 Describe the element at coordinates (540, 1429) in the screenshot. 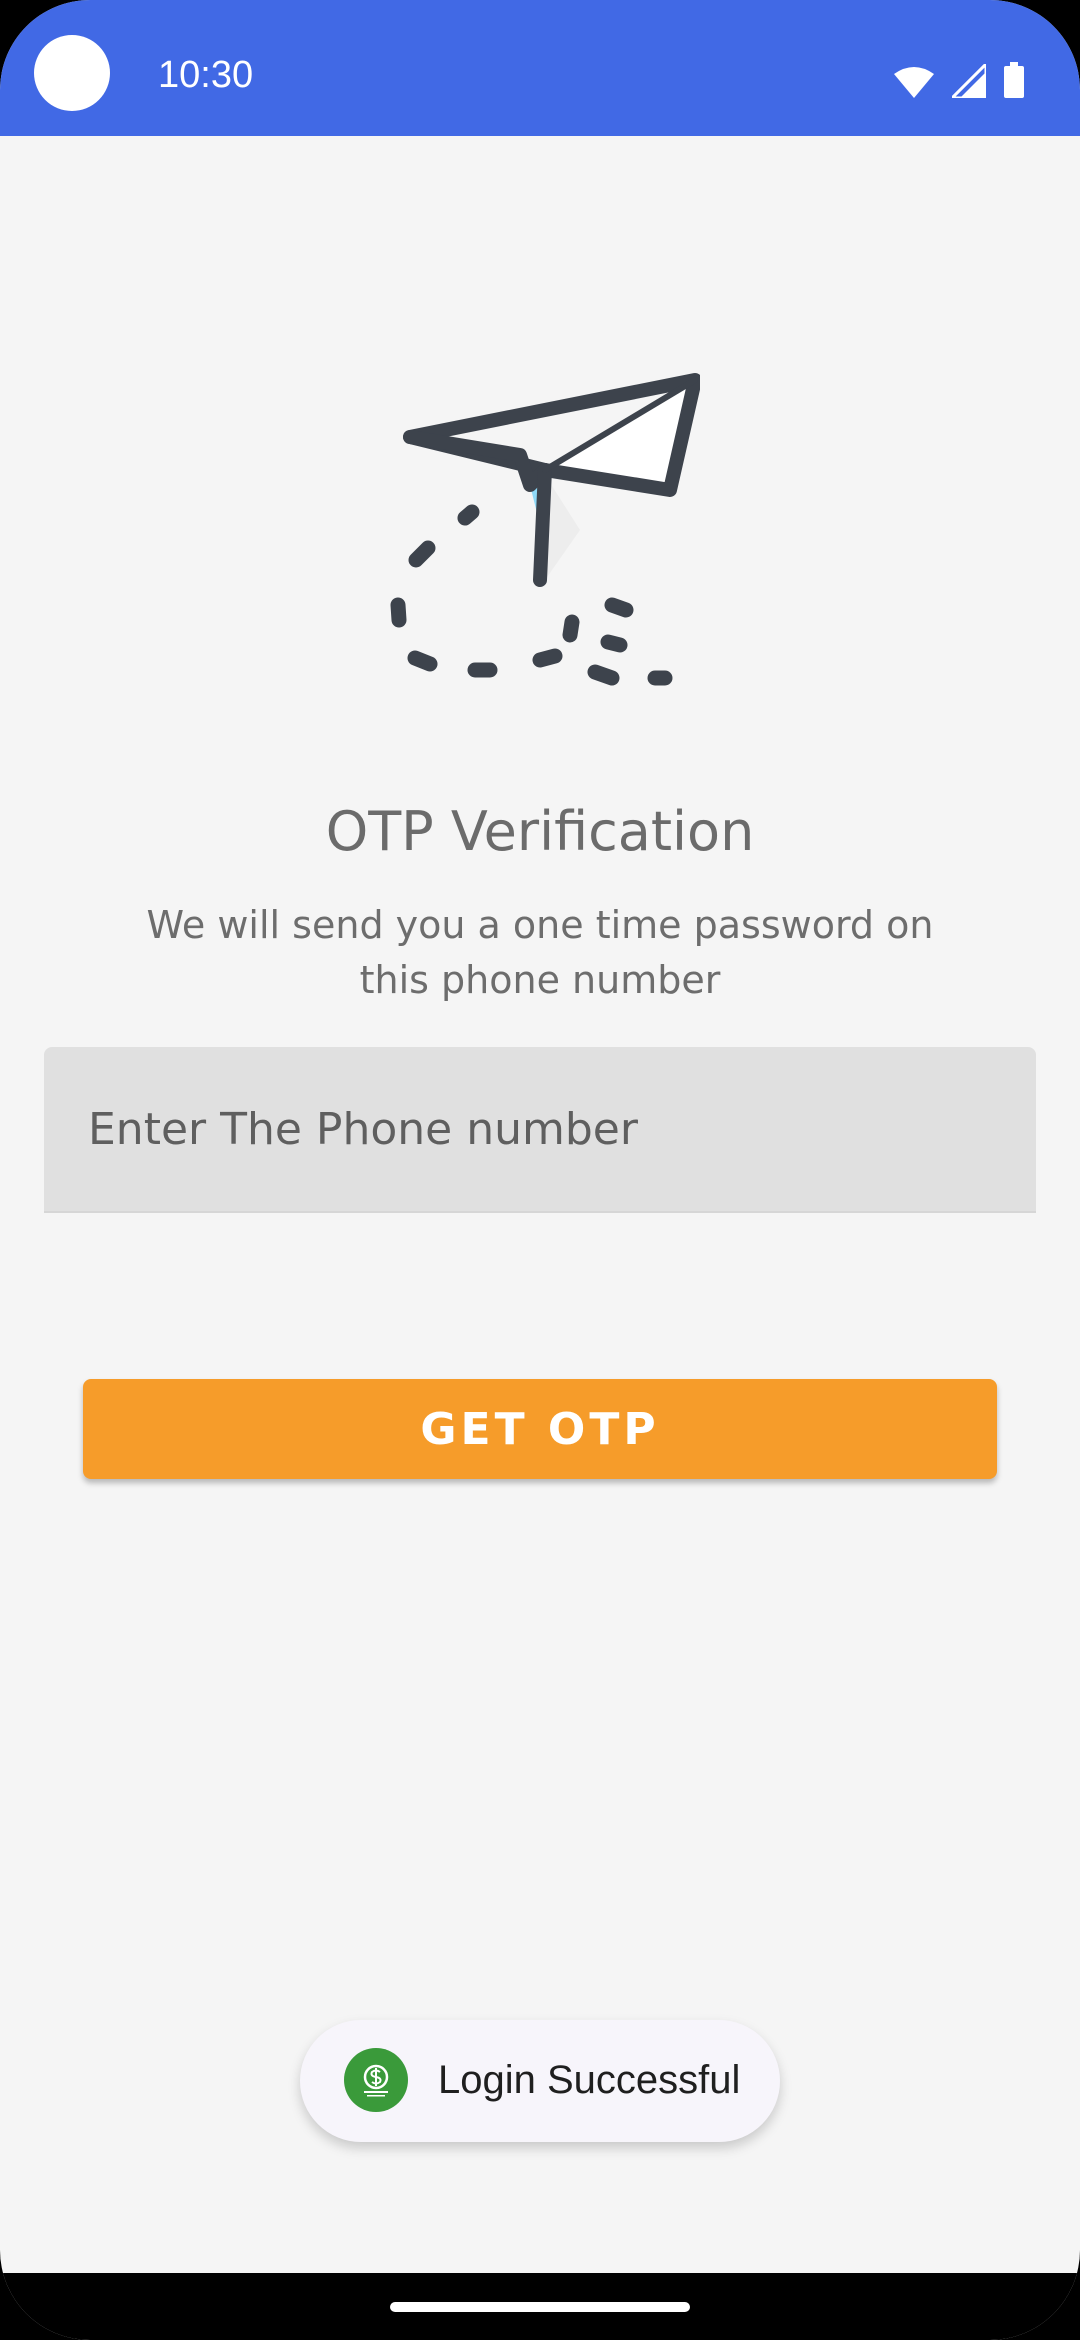

I see `get-otp-button: GET OTP` at that location.